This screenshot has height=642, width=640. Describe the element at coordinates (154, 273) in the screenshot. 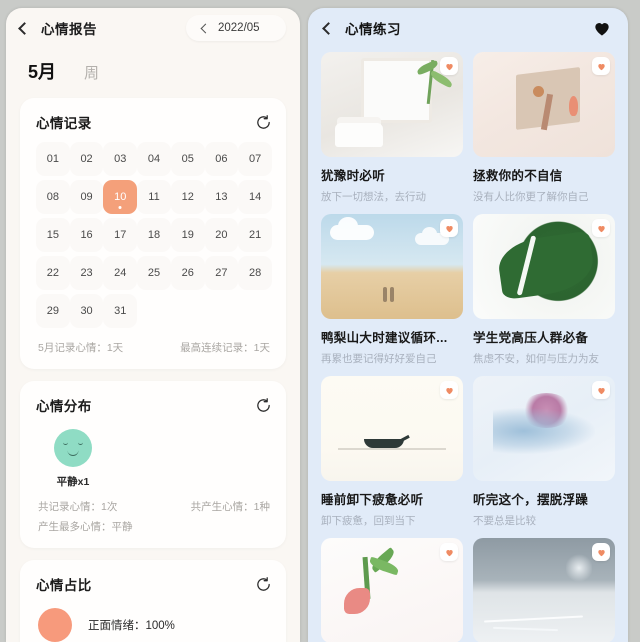

I see `calendar-day: 25` at that location.